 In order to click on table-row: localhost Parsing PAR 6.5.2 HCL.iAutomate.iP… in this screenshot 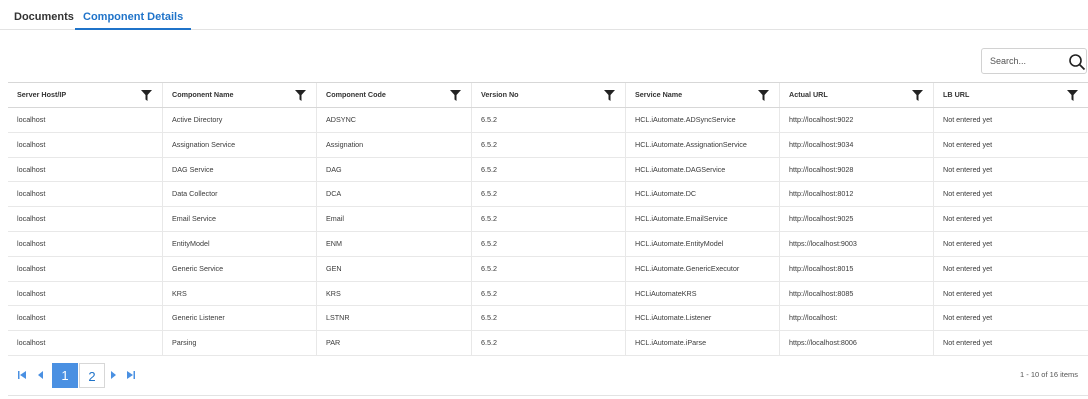, I will do `click(548, 343)`.